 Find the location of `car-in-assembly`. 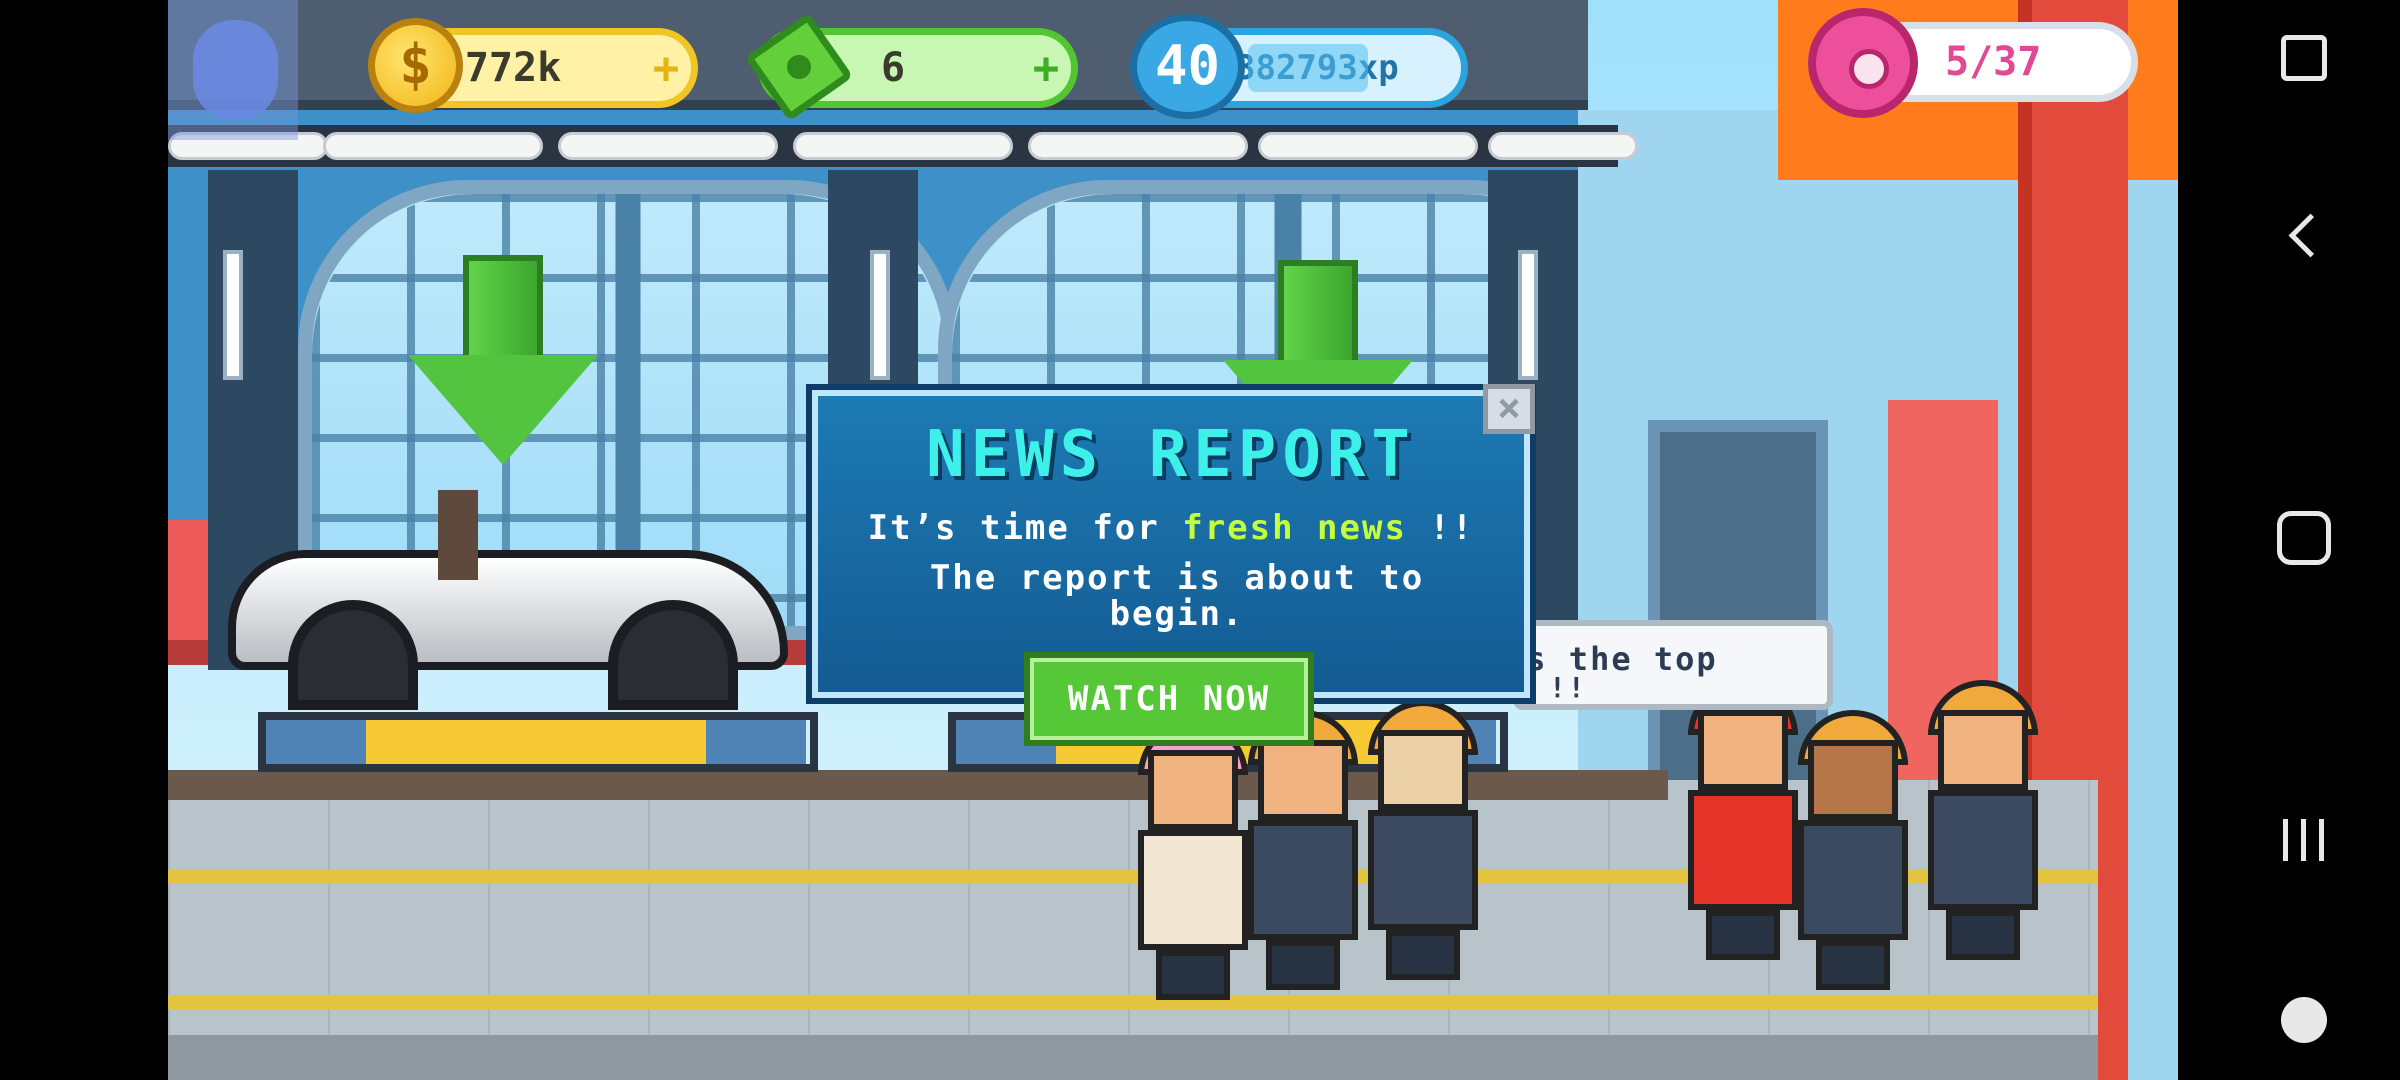

car-in-assembly is located at coordinates (503, 590).